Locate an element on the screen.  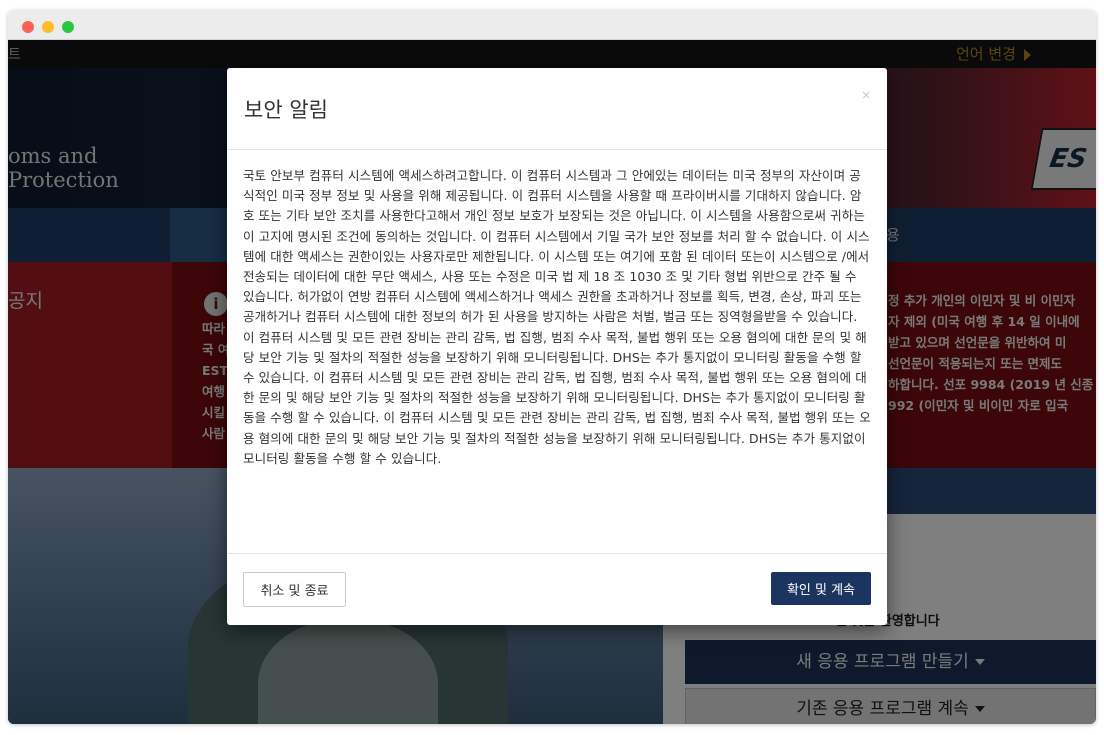
confirm-and-continue-button: 확인 및 계속 is located at coordinates (821, 588).